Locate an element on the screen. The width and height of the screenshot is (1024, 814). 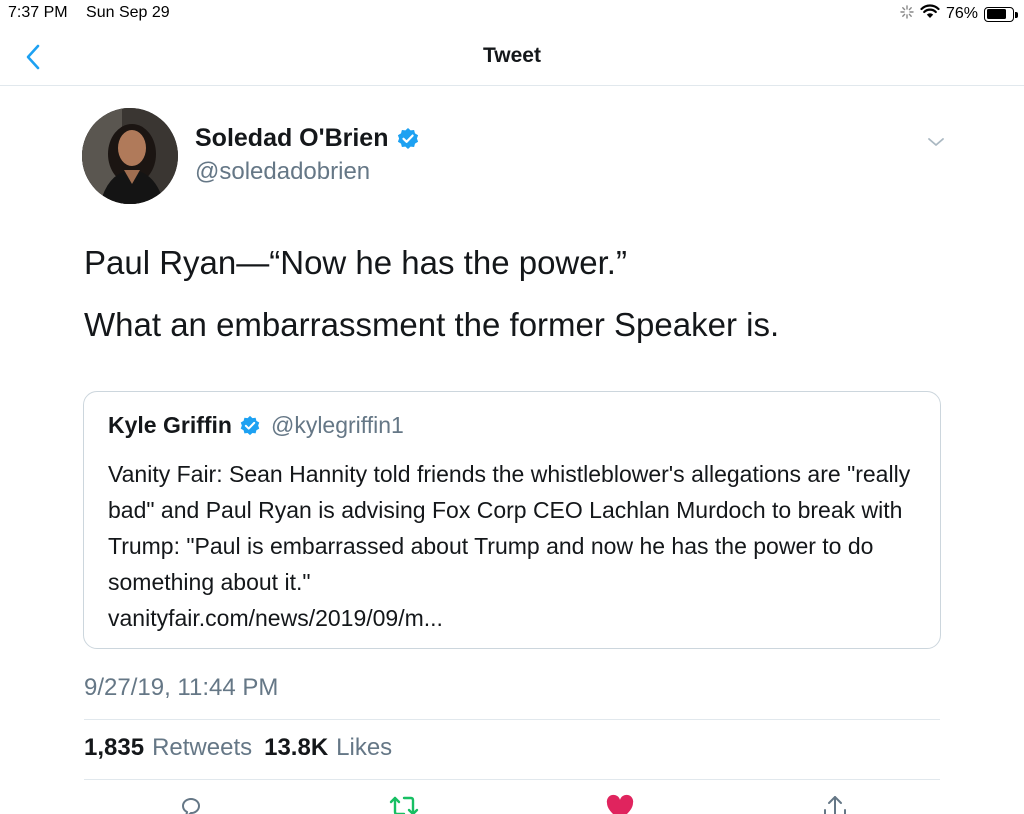
share-icon is located at coordinates (835, 805).